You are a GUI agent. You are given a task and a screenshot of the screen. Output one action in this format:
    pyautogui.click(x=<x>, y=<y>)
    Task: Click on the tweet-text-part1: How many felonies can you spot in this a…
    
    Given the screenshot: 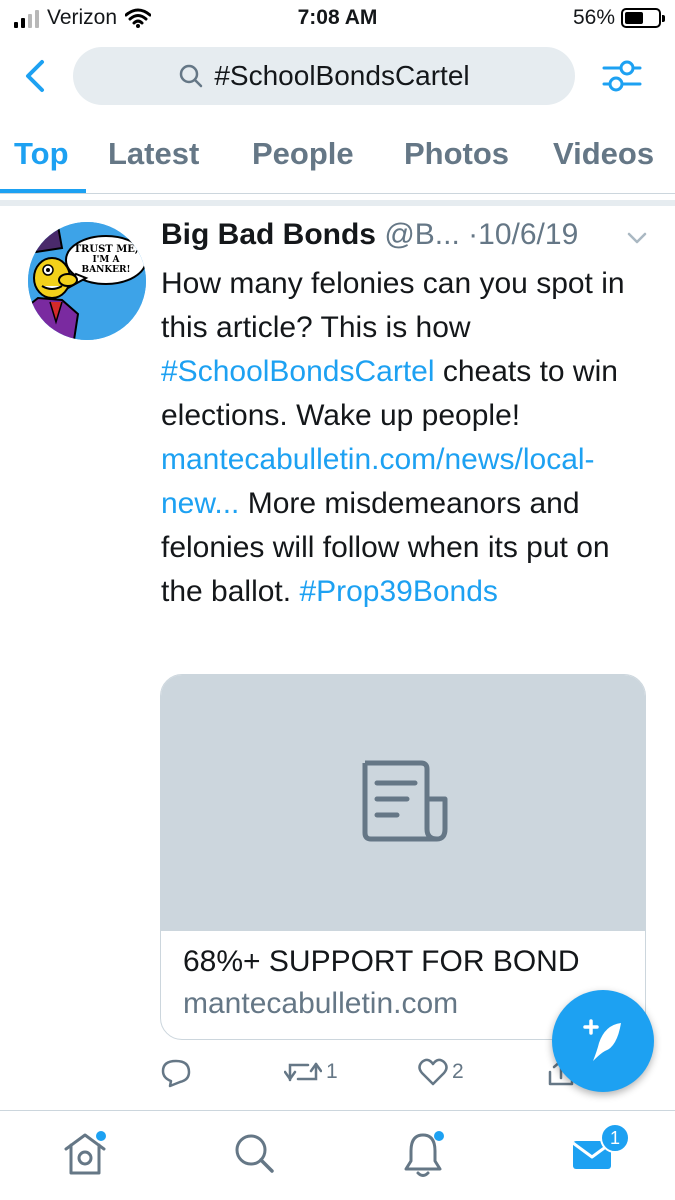 What is the action you would take?
    pyautogui.click(x=393, y=305)
    